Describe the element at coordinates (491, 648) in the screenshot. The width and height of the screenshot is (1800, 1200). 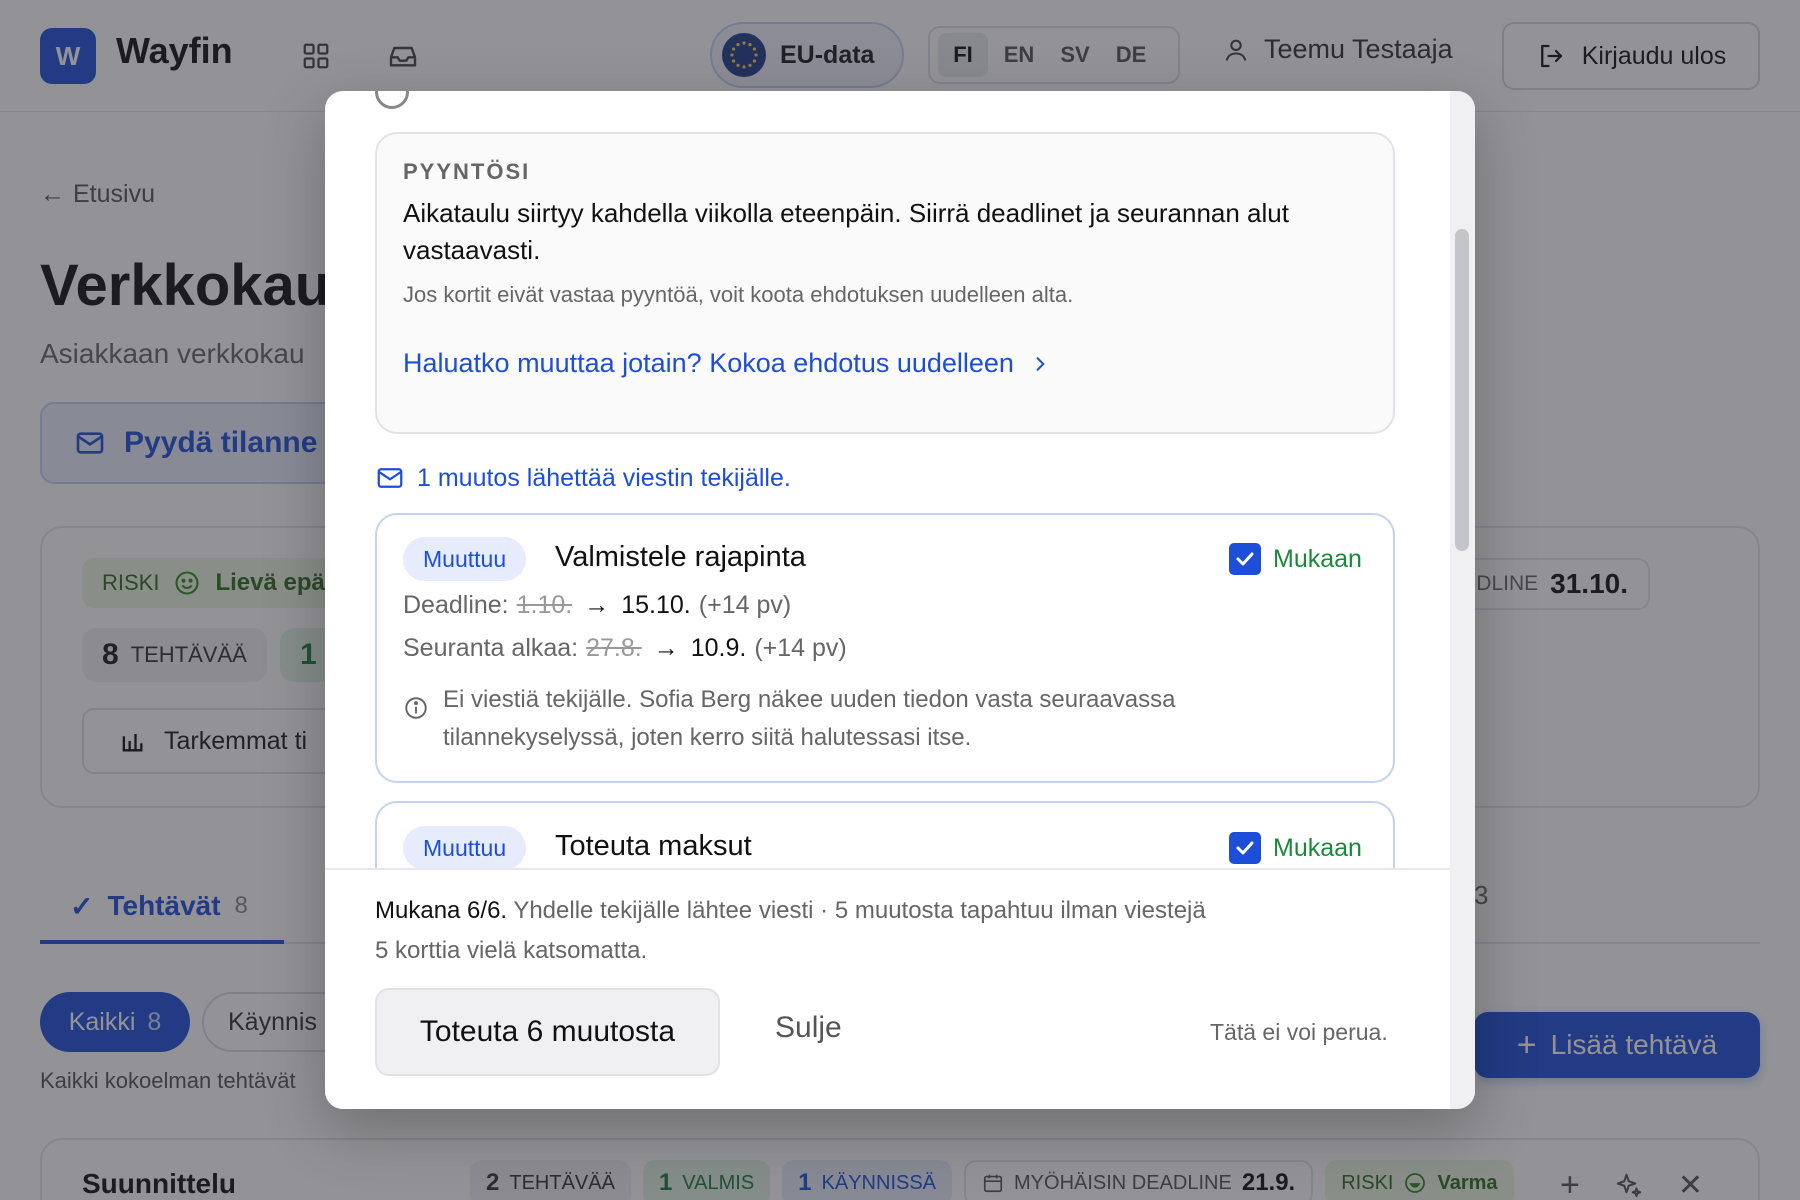
I see `follow-label: Seuranta alkaa:` at that location.